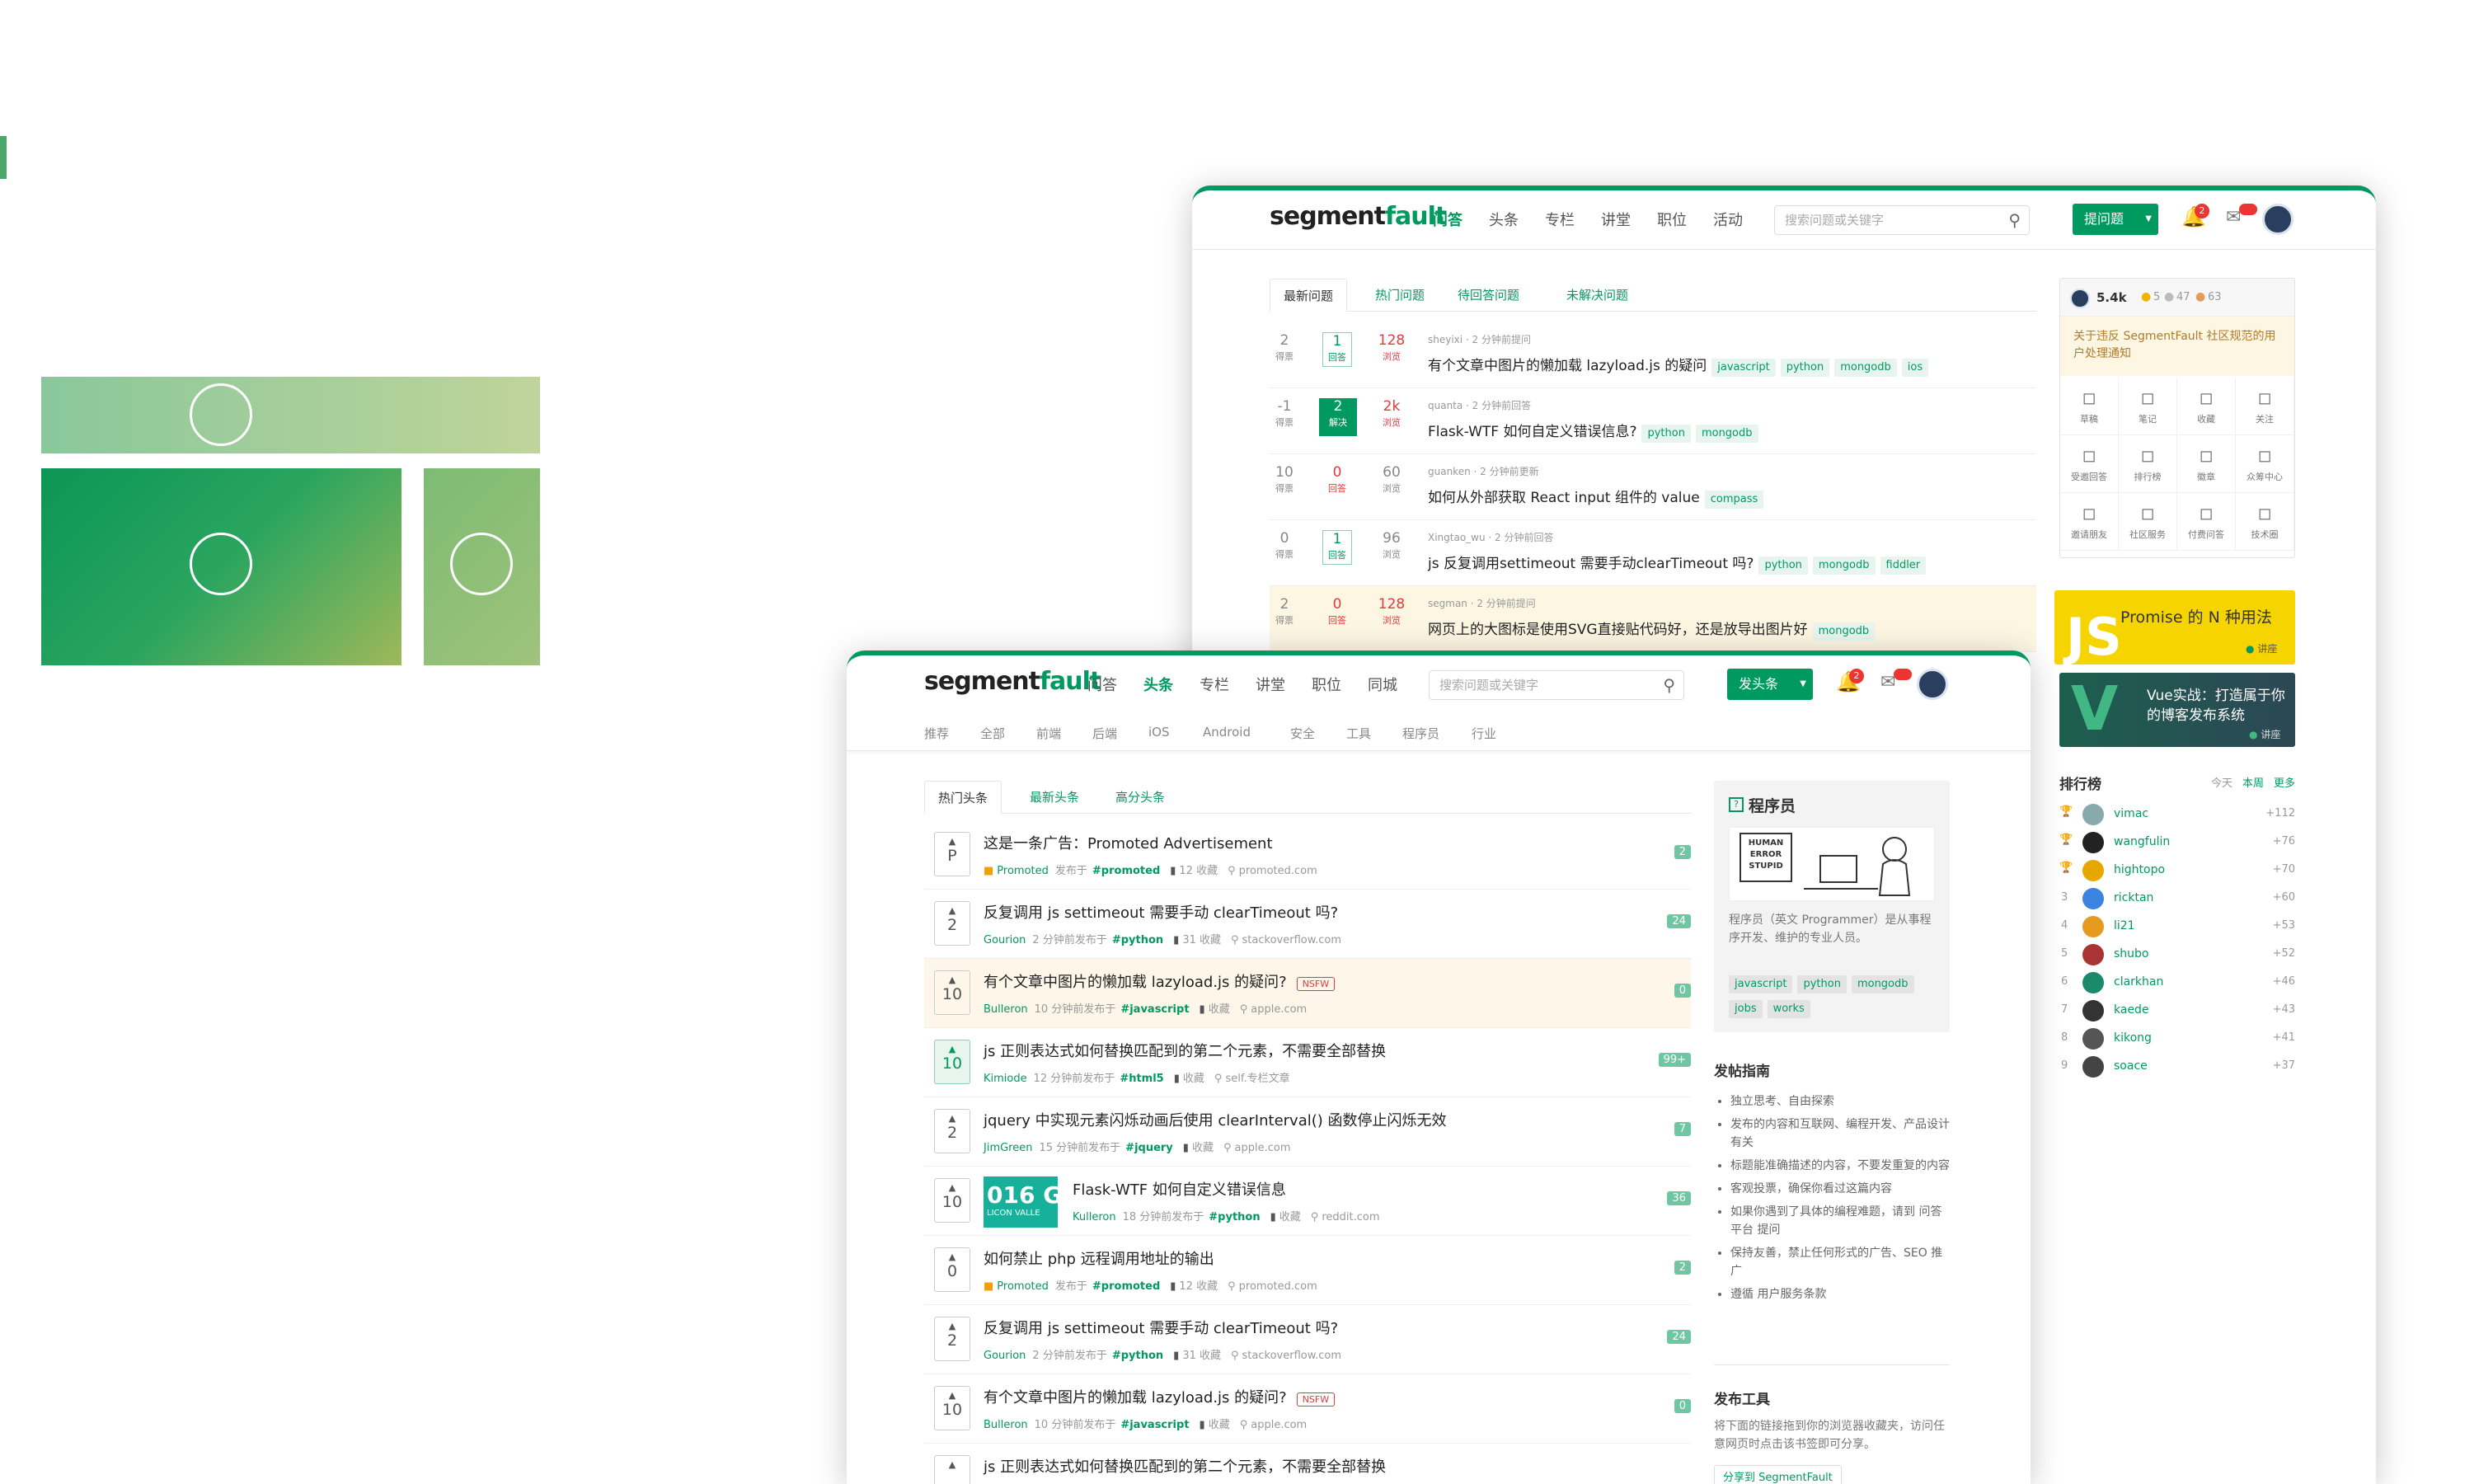  Describe the element at coordinates (1761, 984) in the screenshot. I see `tag: javascript` at that location.